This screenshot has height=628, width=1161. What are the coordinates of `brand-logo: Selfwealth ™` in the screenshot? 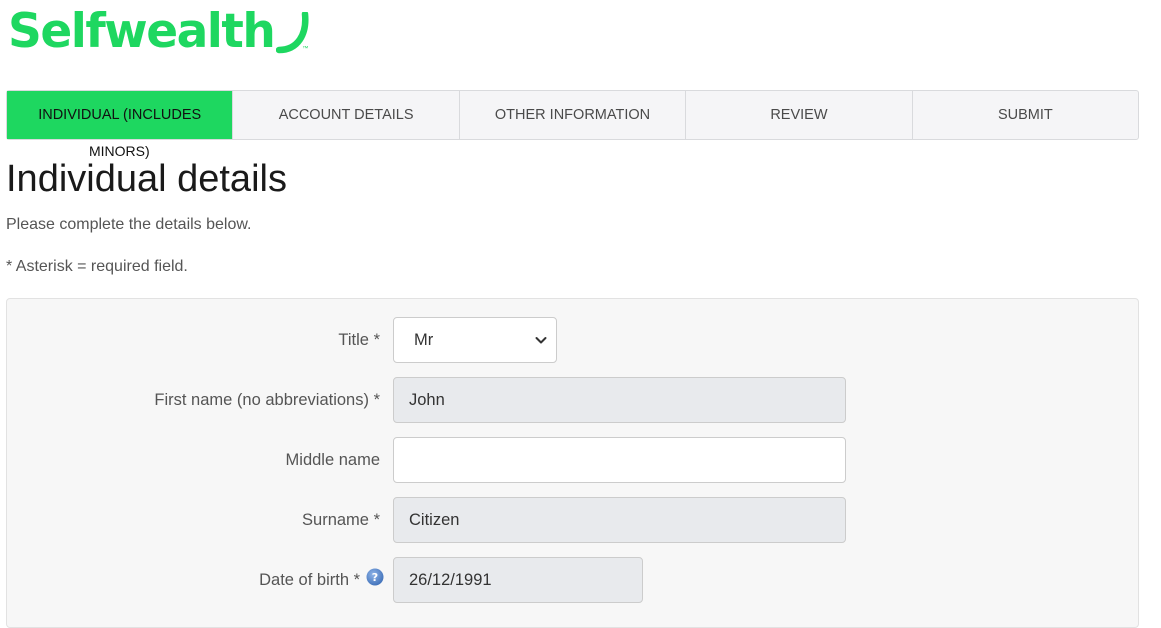 It's located at (158, 32).